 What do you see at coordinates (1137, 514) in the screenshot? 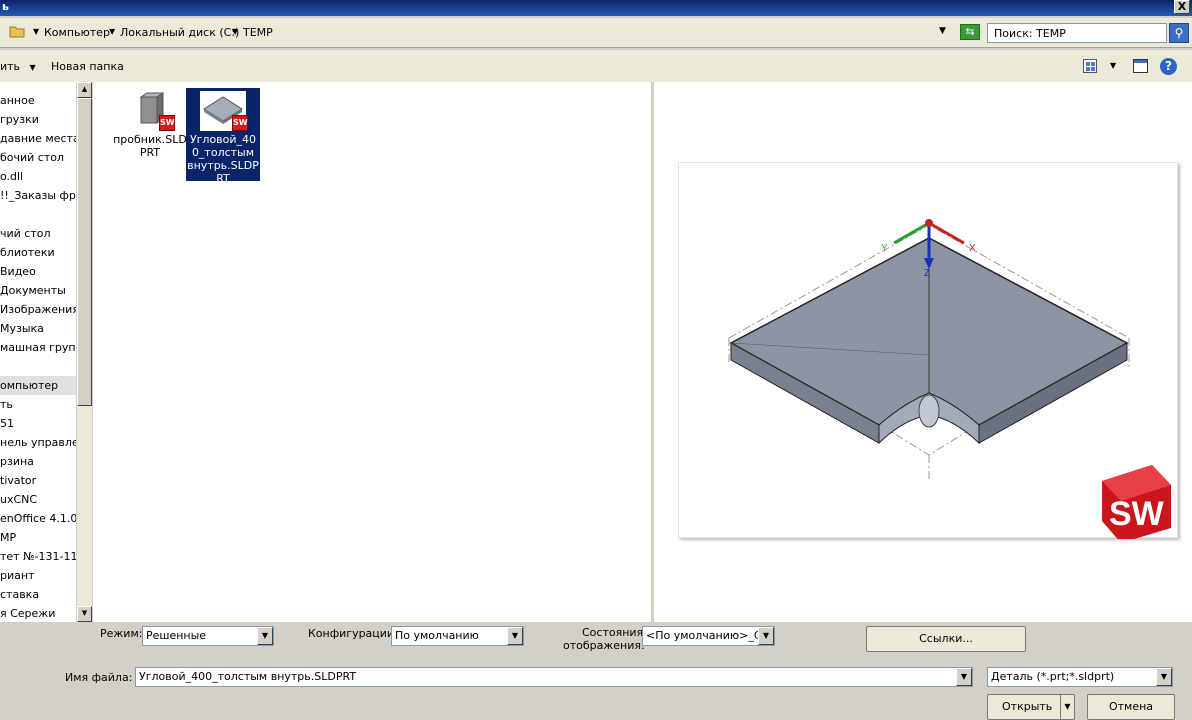
I see `logo-text: SW` at bounding box center [1137, 514].